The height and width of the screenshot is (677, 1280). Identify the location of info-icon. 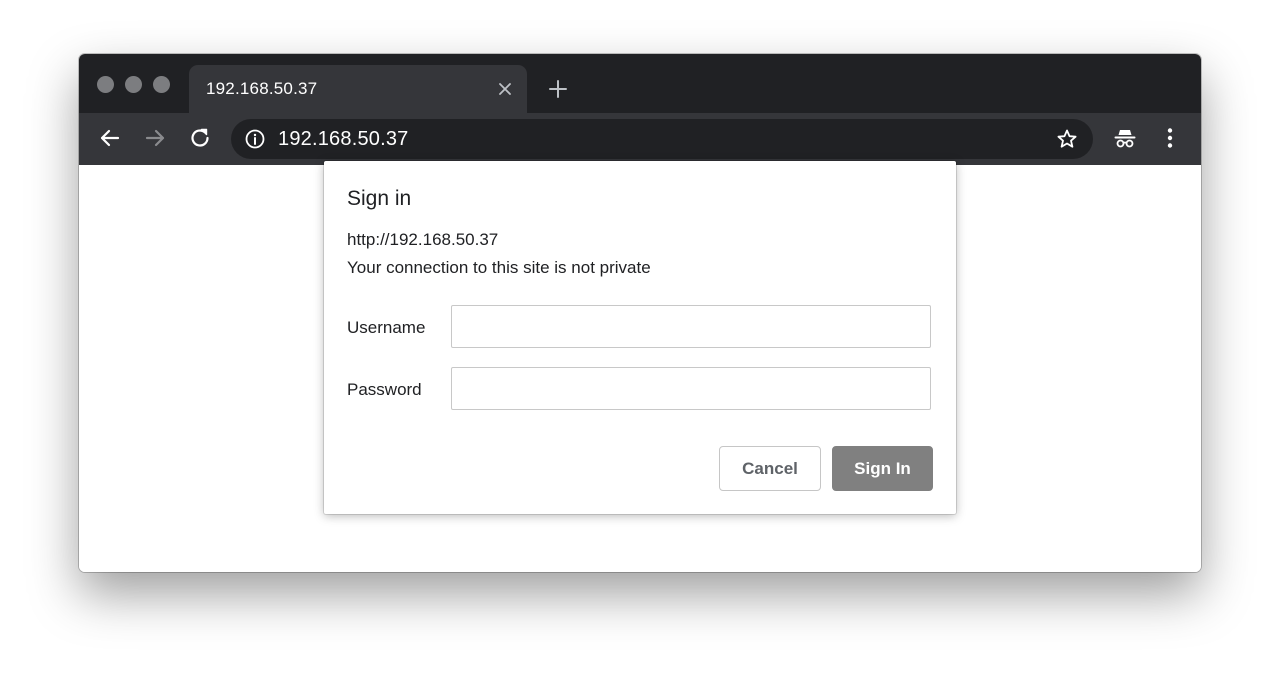
(255, 139).